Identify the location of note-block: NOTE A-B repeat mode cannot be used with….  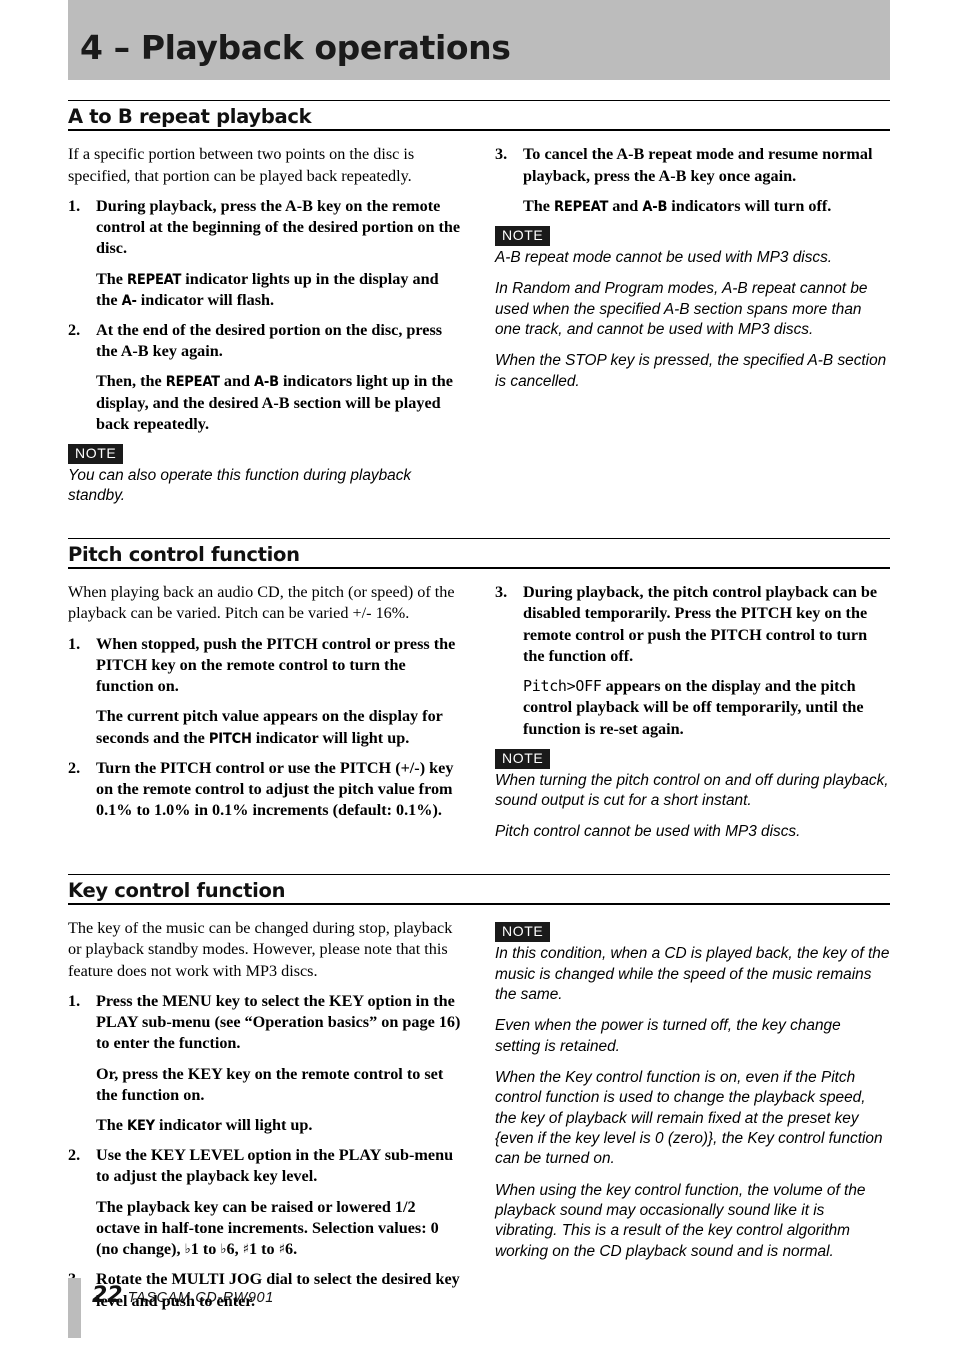
(692, 309).